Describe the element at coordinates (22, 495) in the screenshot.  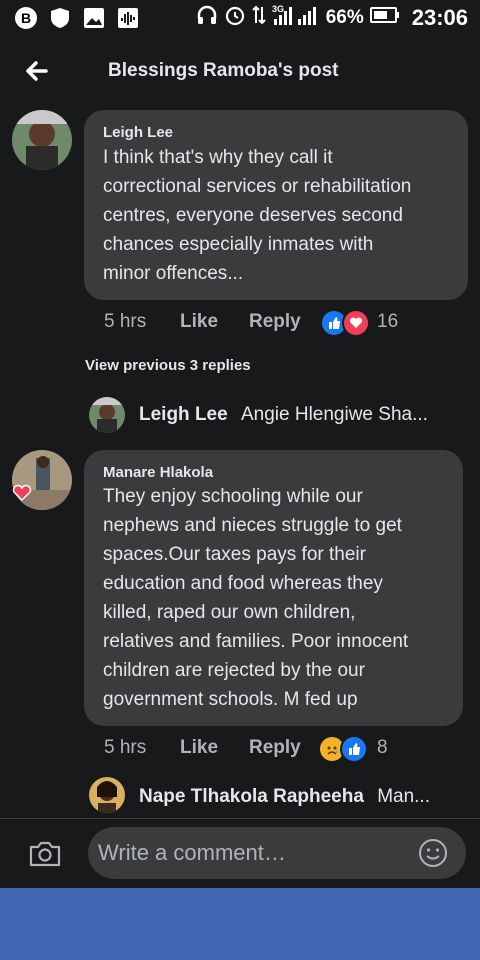
I see `heart-badge-icon` at that location.